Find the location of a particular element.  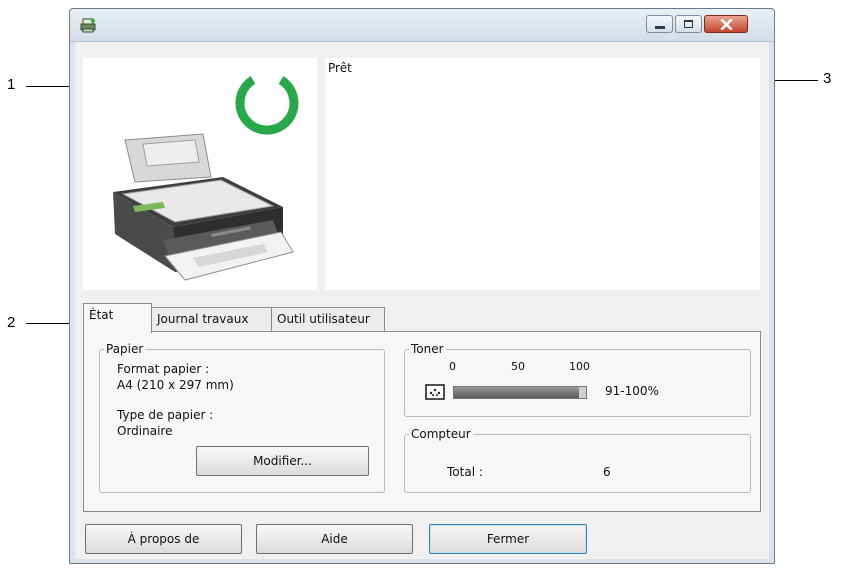

counter-total-value: 6 is located at coordinates (607, 472).